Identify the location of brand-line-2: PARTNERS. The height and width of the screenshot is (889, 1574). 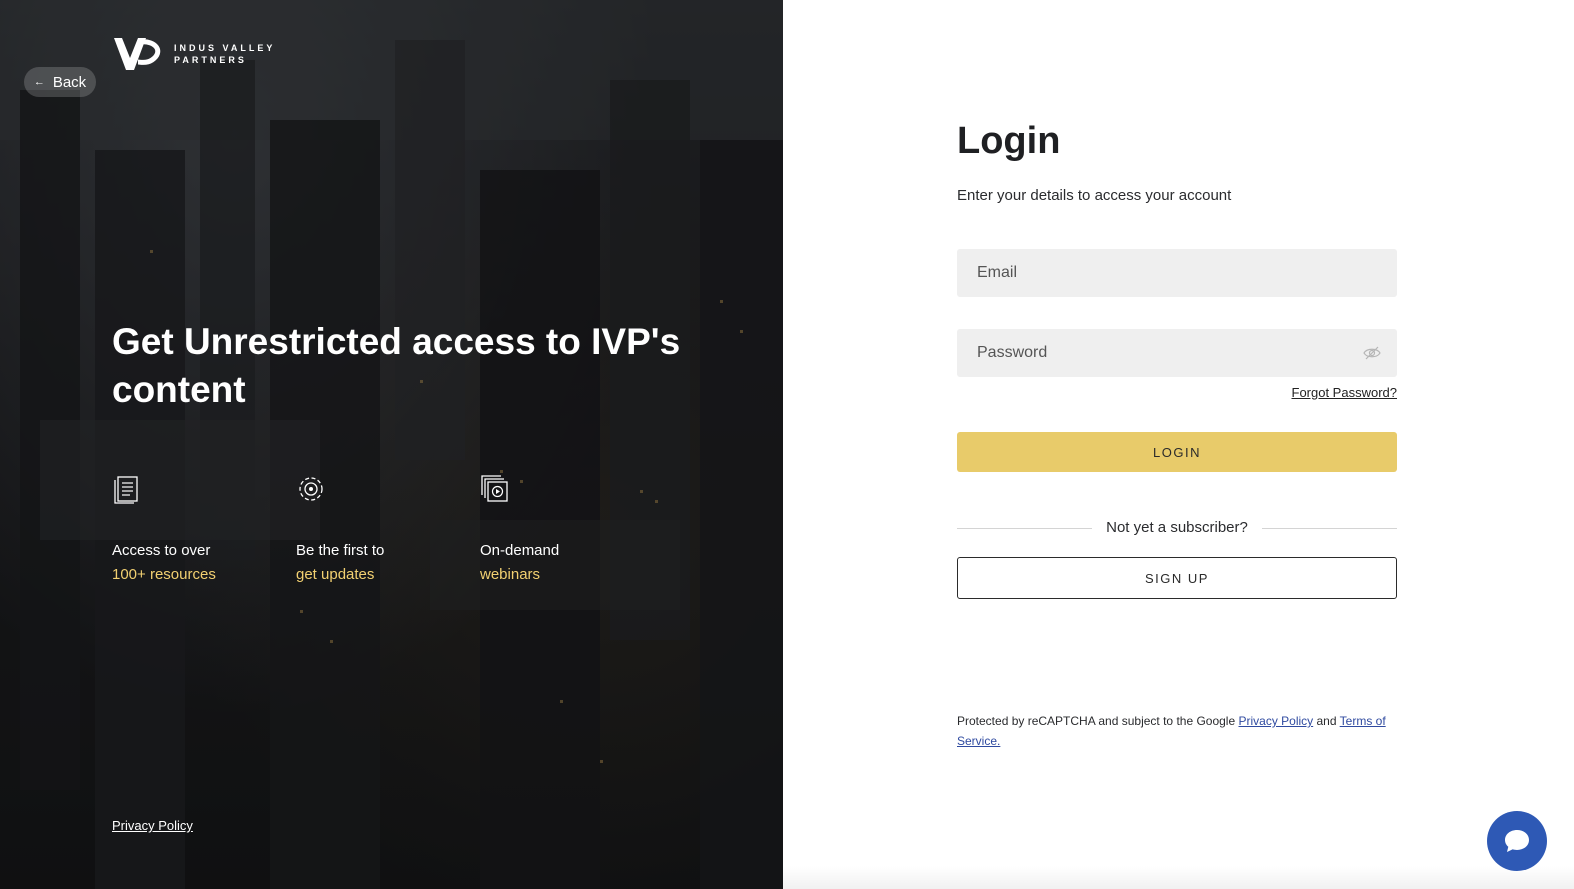
(210, 60).